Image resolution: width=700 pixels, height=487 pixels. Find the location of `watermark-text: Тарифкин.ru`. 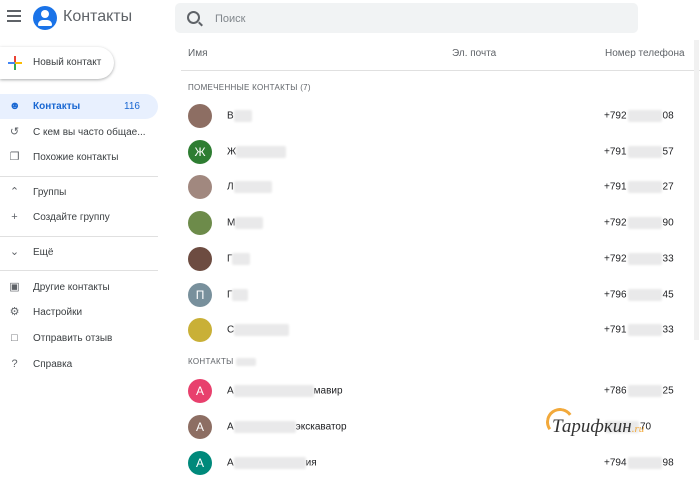

watermark-text: Тарифкин.ru is located at coordinates (598, 426).